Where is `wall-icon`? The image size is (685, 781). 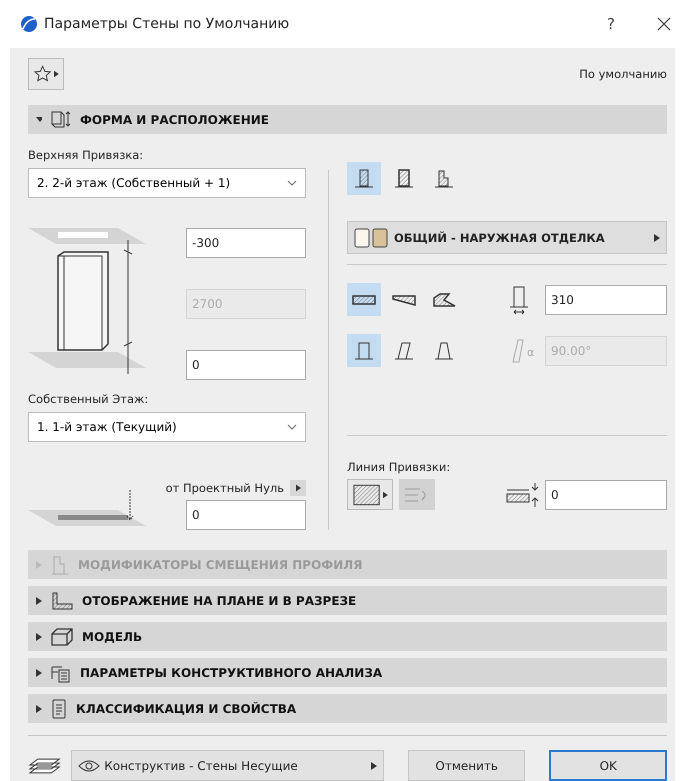
wall-icon is located at coordinates (364, 179).